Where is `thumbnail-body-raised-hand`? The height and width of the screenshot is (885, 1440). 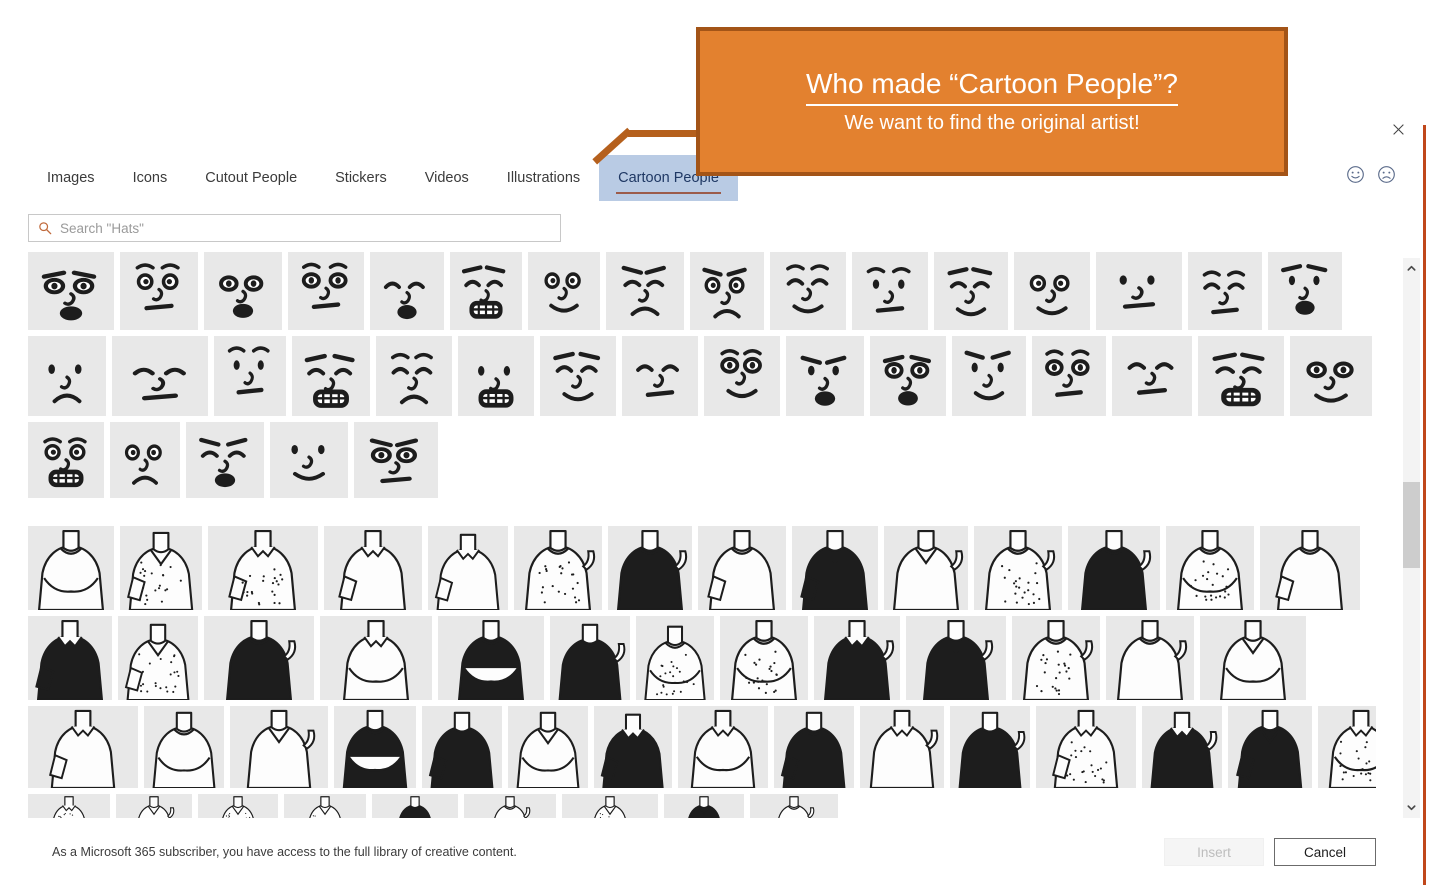 thumbnail-body-raised-hand is located at coordinates (1018, 568).